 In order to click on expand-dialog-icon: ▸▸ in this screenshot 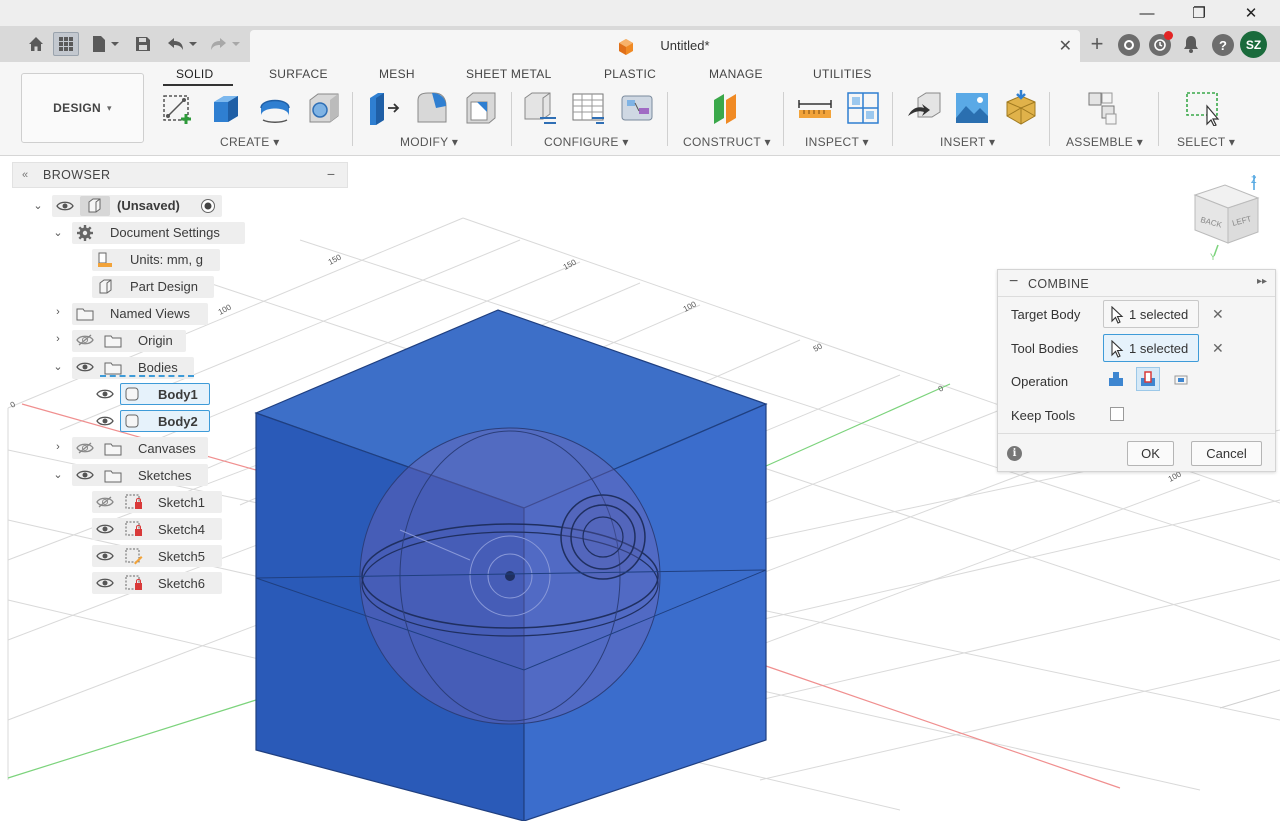, I will do `click(1262, 281)`.